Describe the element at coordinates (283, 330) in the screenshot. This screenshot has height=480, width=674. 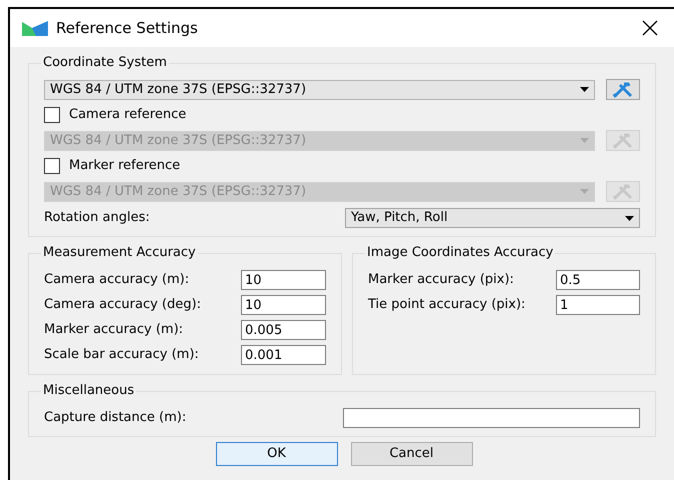
I see `input-field: 0.005` at that location.